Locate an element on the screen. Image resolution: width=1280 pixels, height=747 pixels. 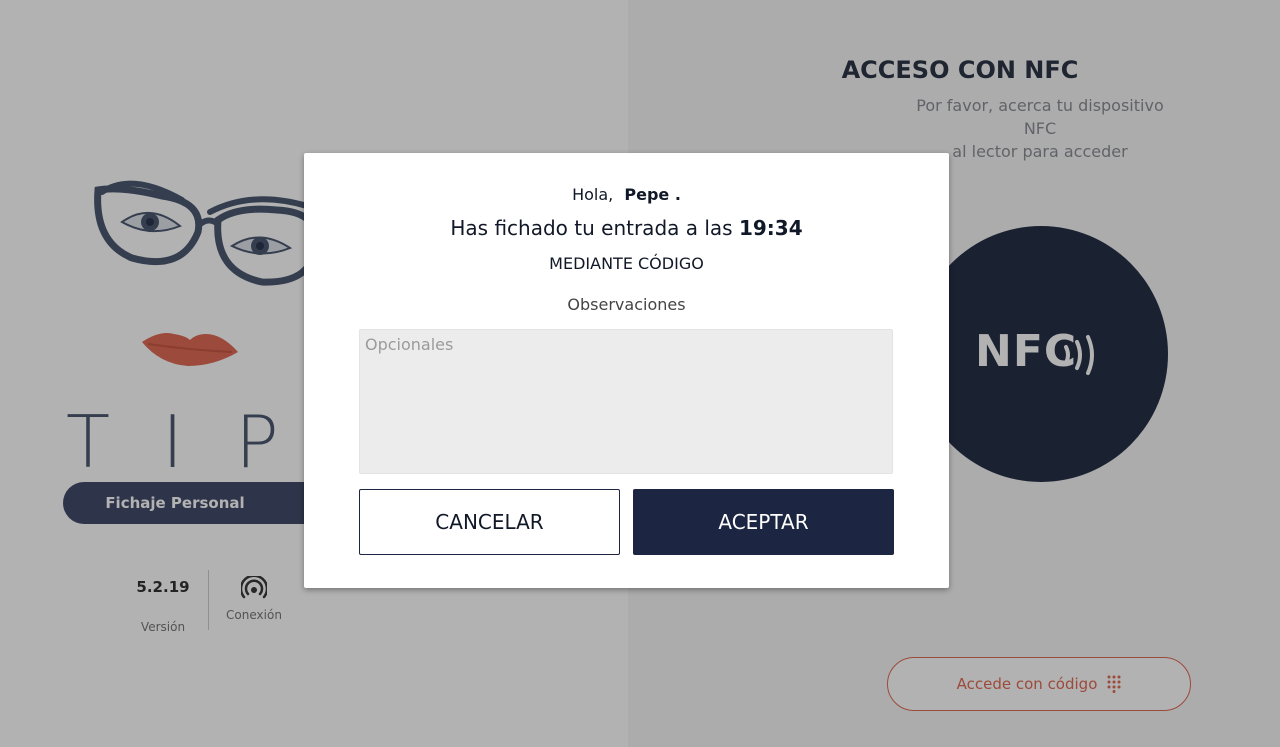
observations-textarea is located at coordinates (626, 401).